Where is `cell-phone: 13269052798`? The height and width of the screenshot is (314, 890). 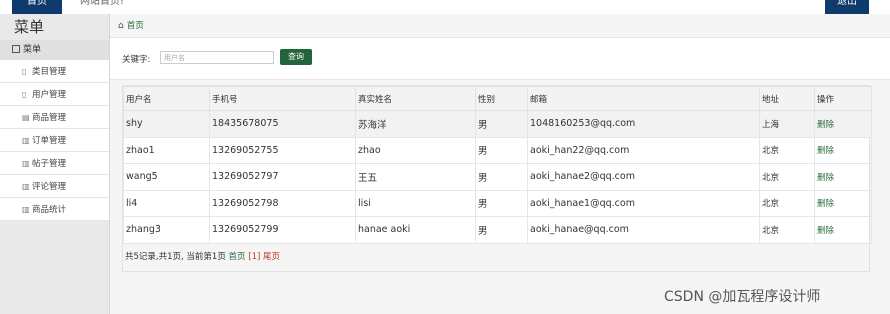
cell-phone: 13269052798 is located at coordinates (282, 203).